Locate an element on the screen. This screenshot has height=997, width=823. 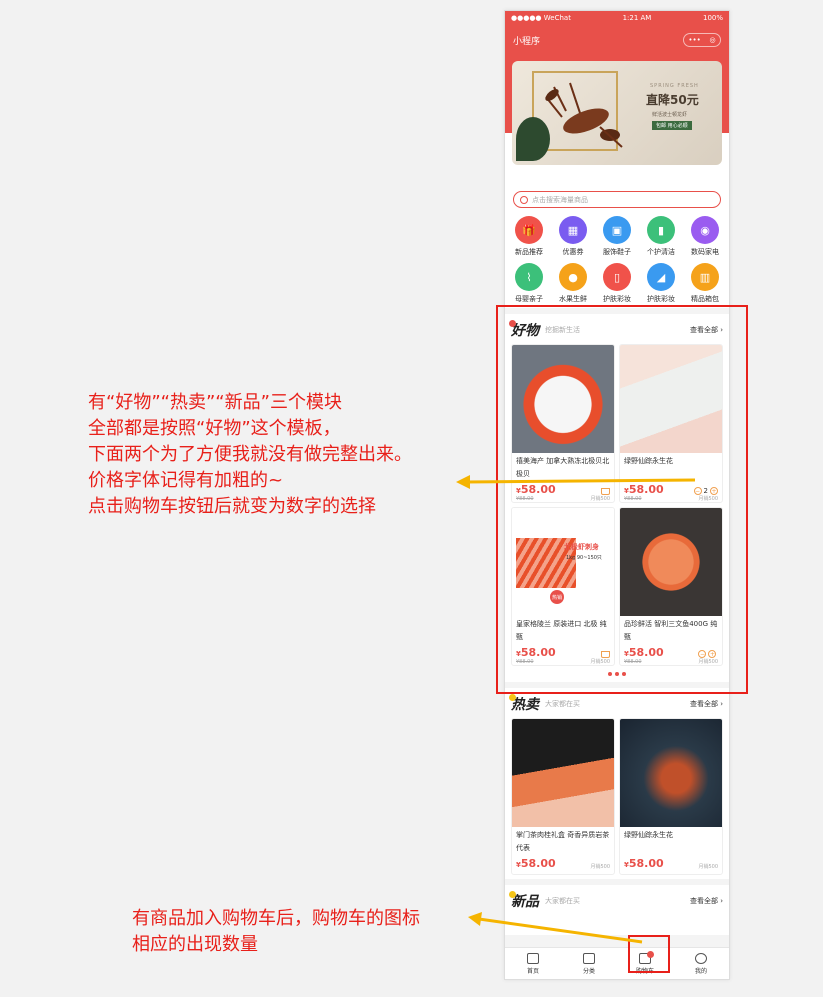
bottle-baby-icon: ⌇ is located at coordinates (529, 277).